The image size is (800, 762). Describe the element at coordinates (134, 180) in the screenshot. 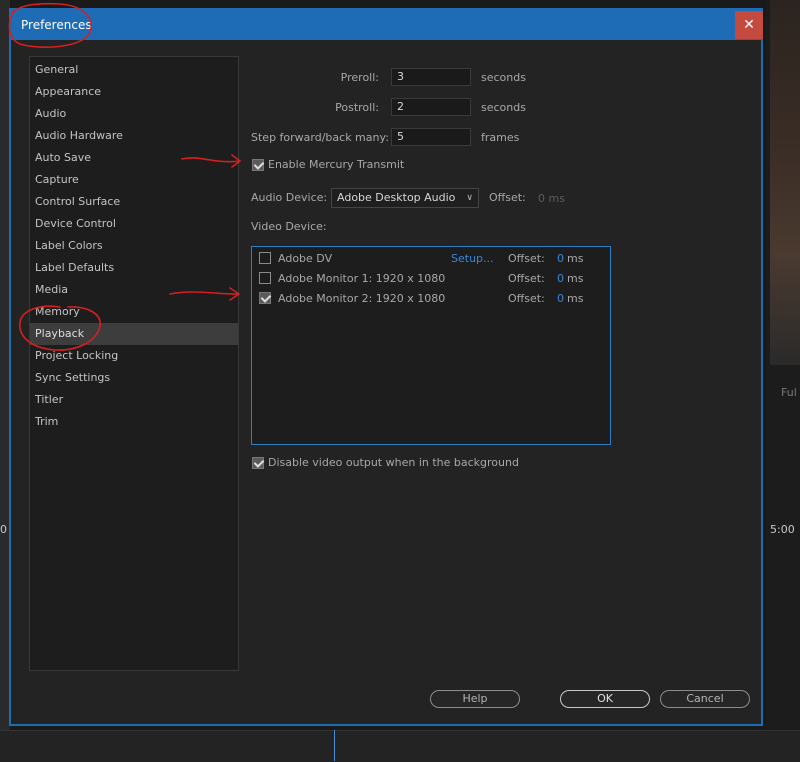

I see `sidebar-item-capture: Capture` at that location.